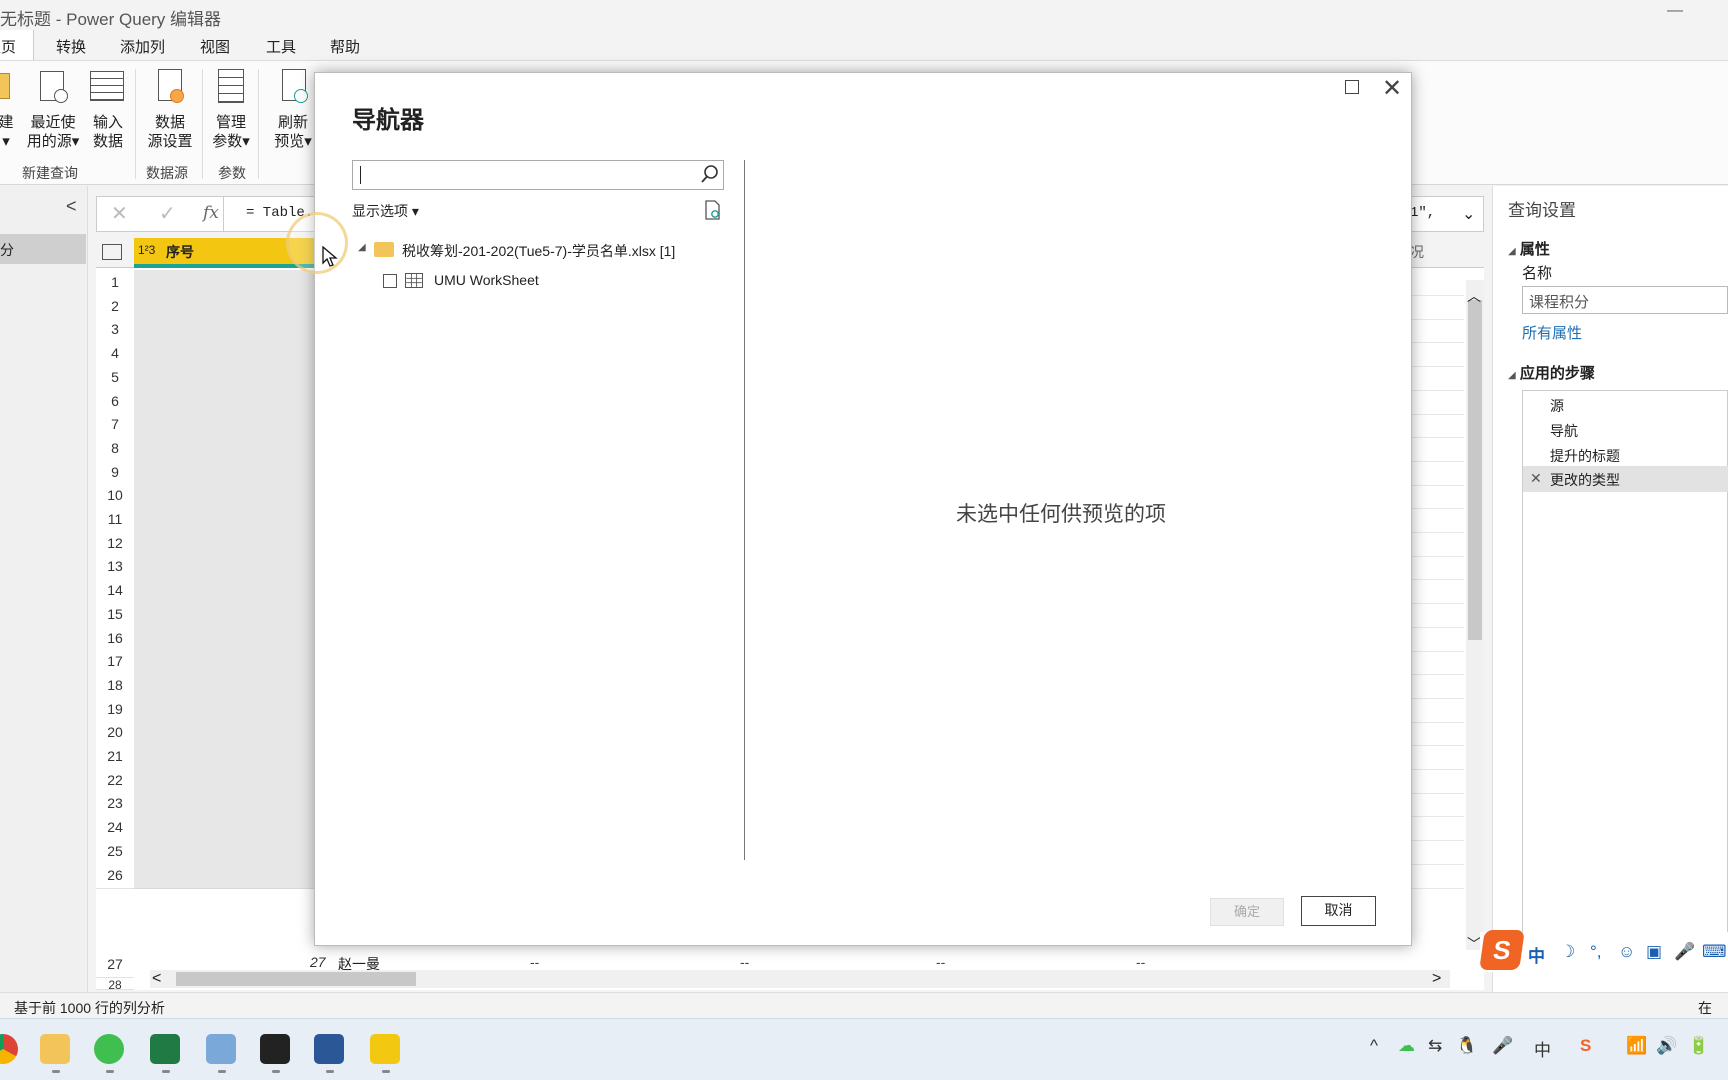 This screenshot has width=1728, height=1080. I want to click on tab-home: 主页, so click(8, 46).